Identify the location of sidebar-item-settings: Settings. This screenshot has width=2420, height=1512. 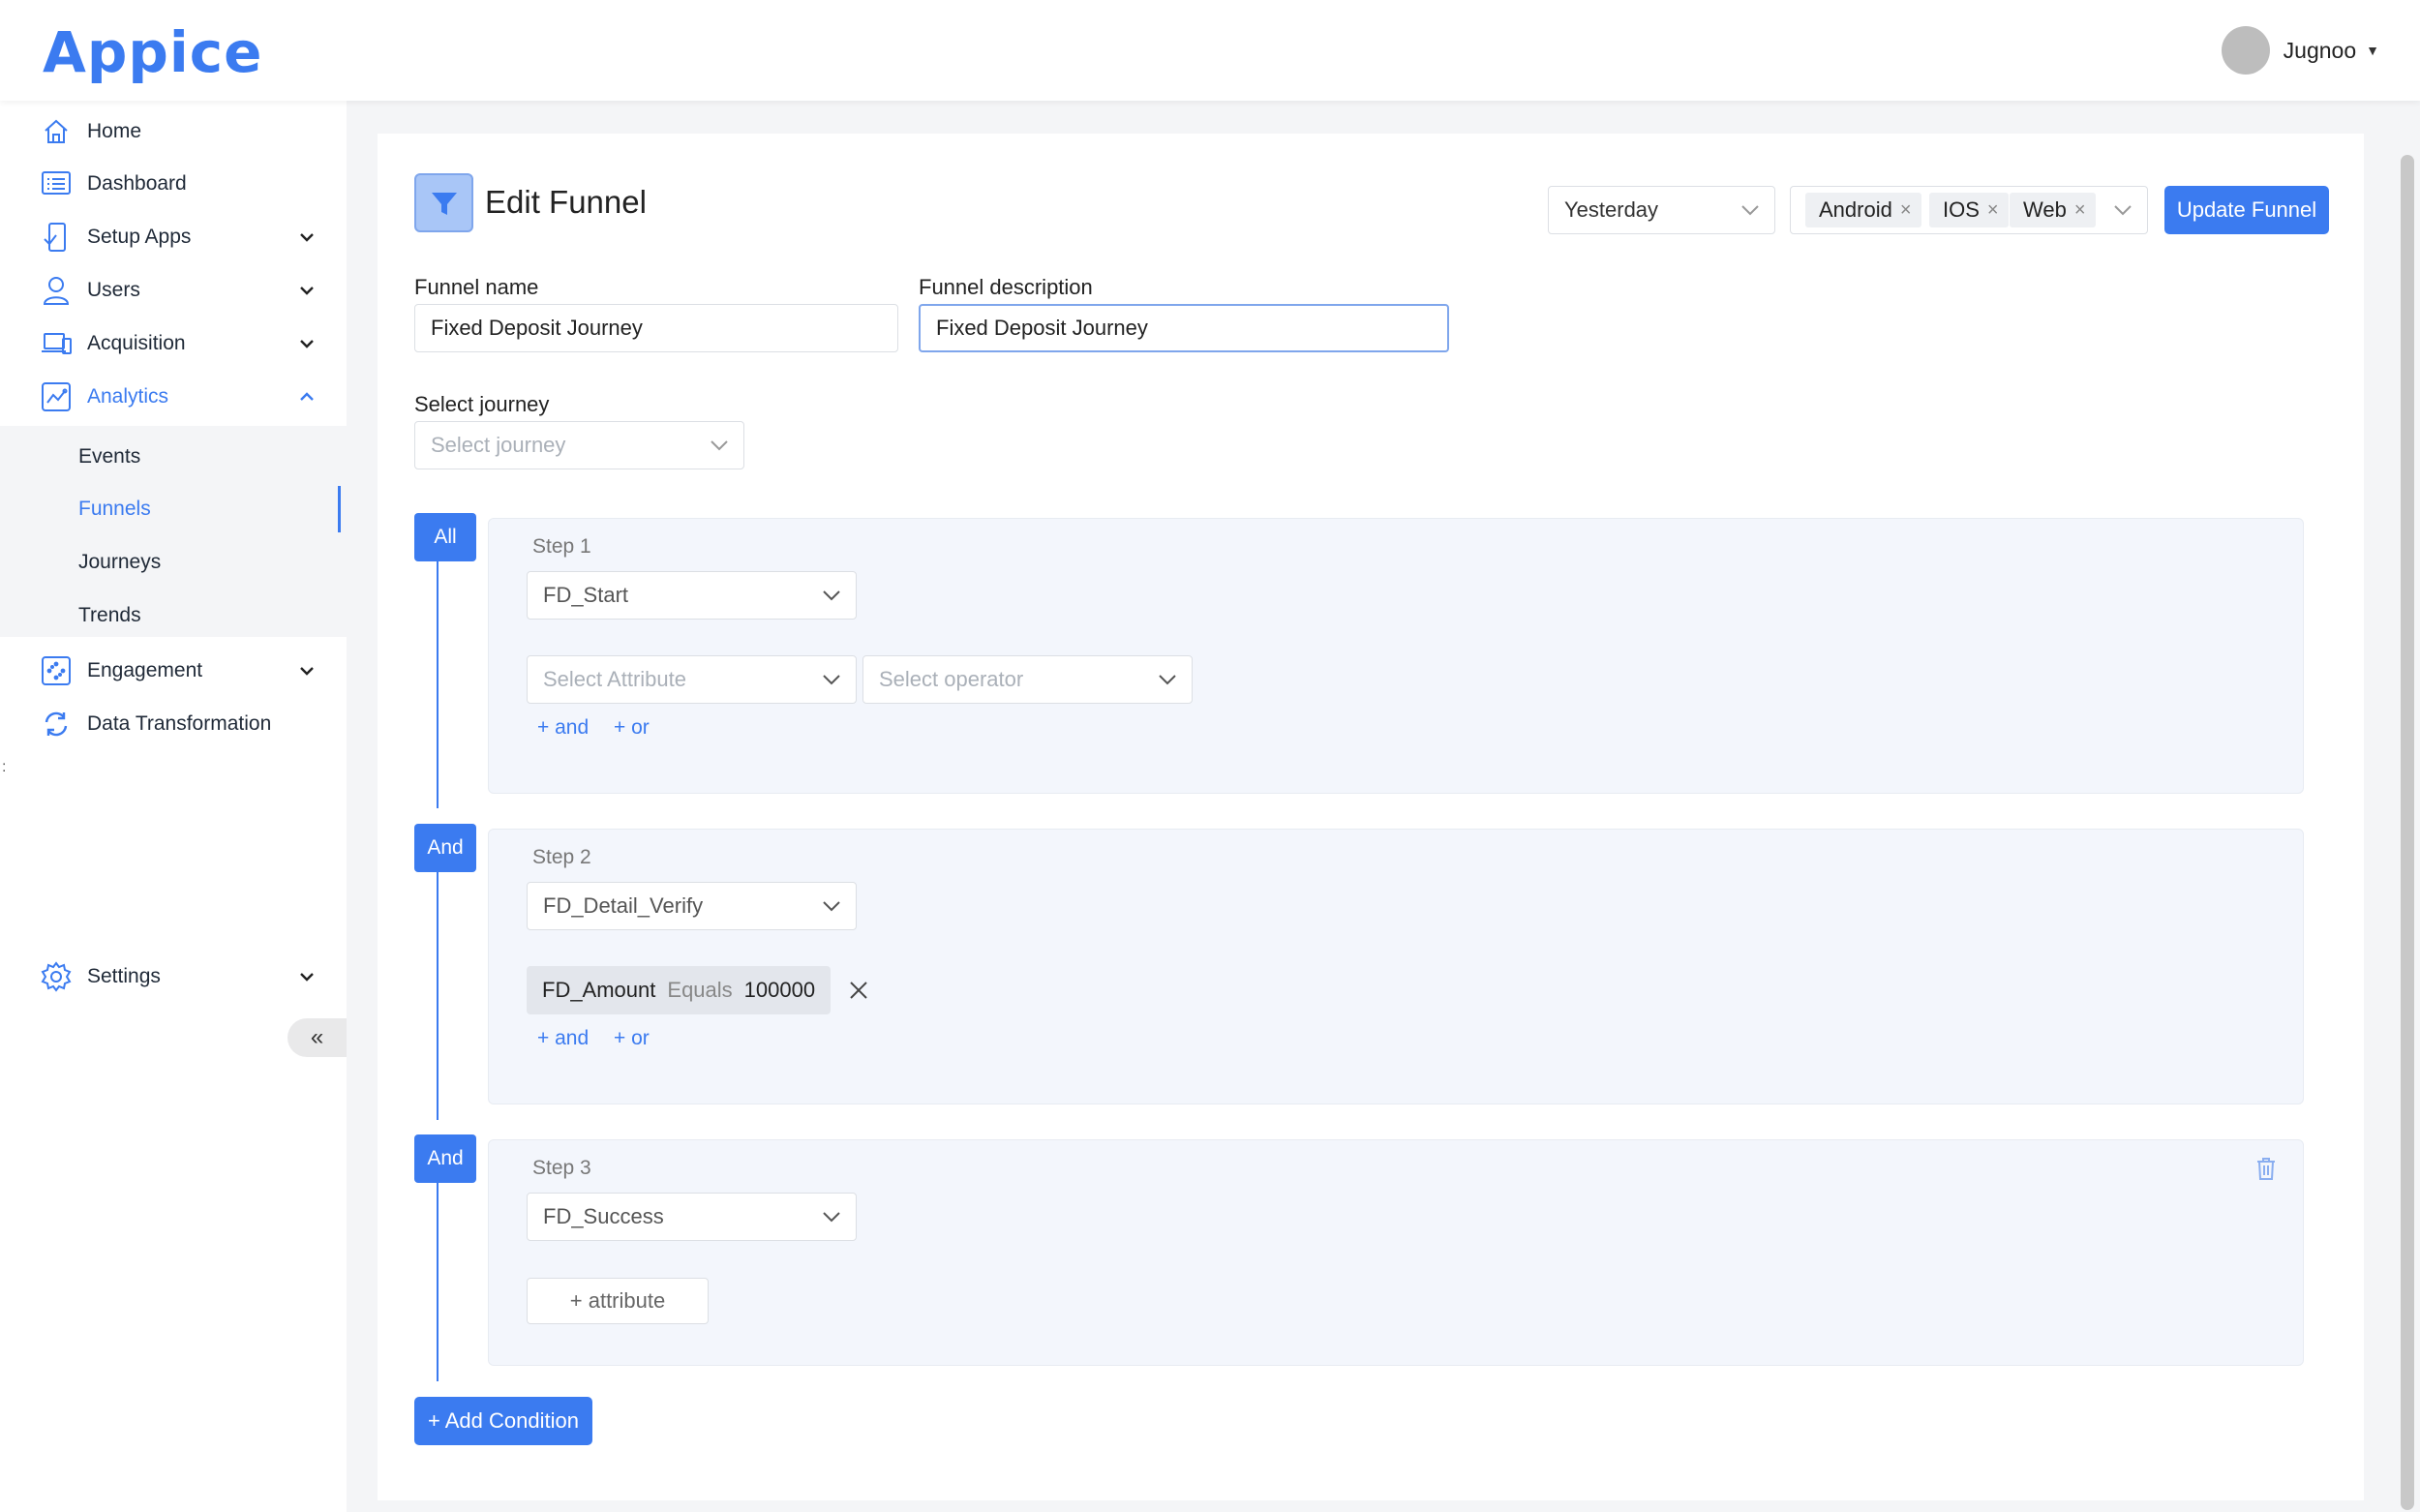
(173, 976).